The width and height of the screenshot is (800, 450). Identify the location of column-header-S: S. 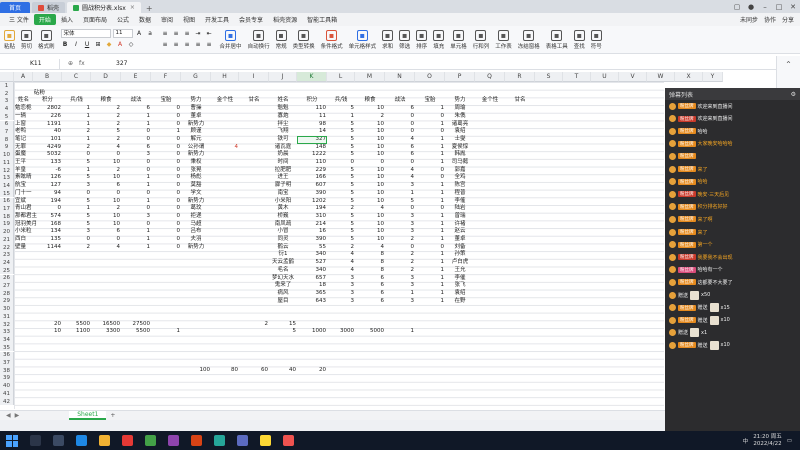
(549, 77).